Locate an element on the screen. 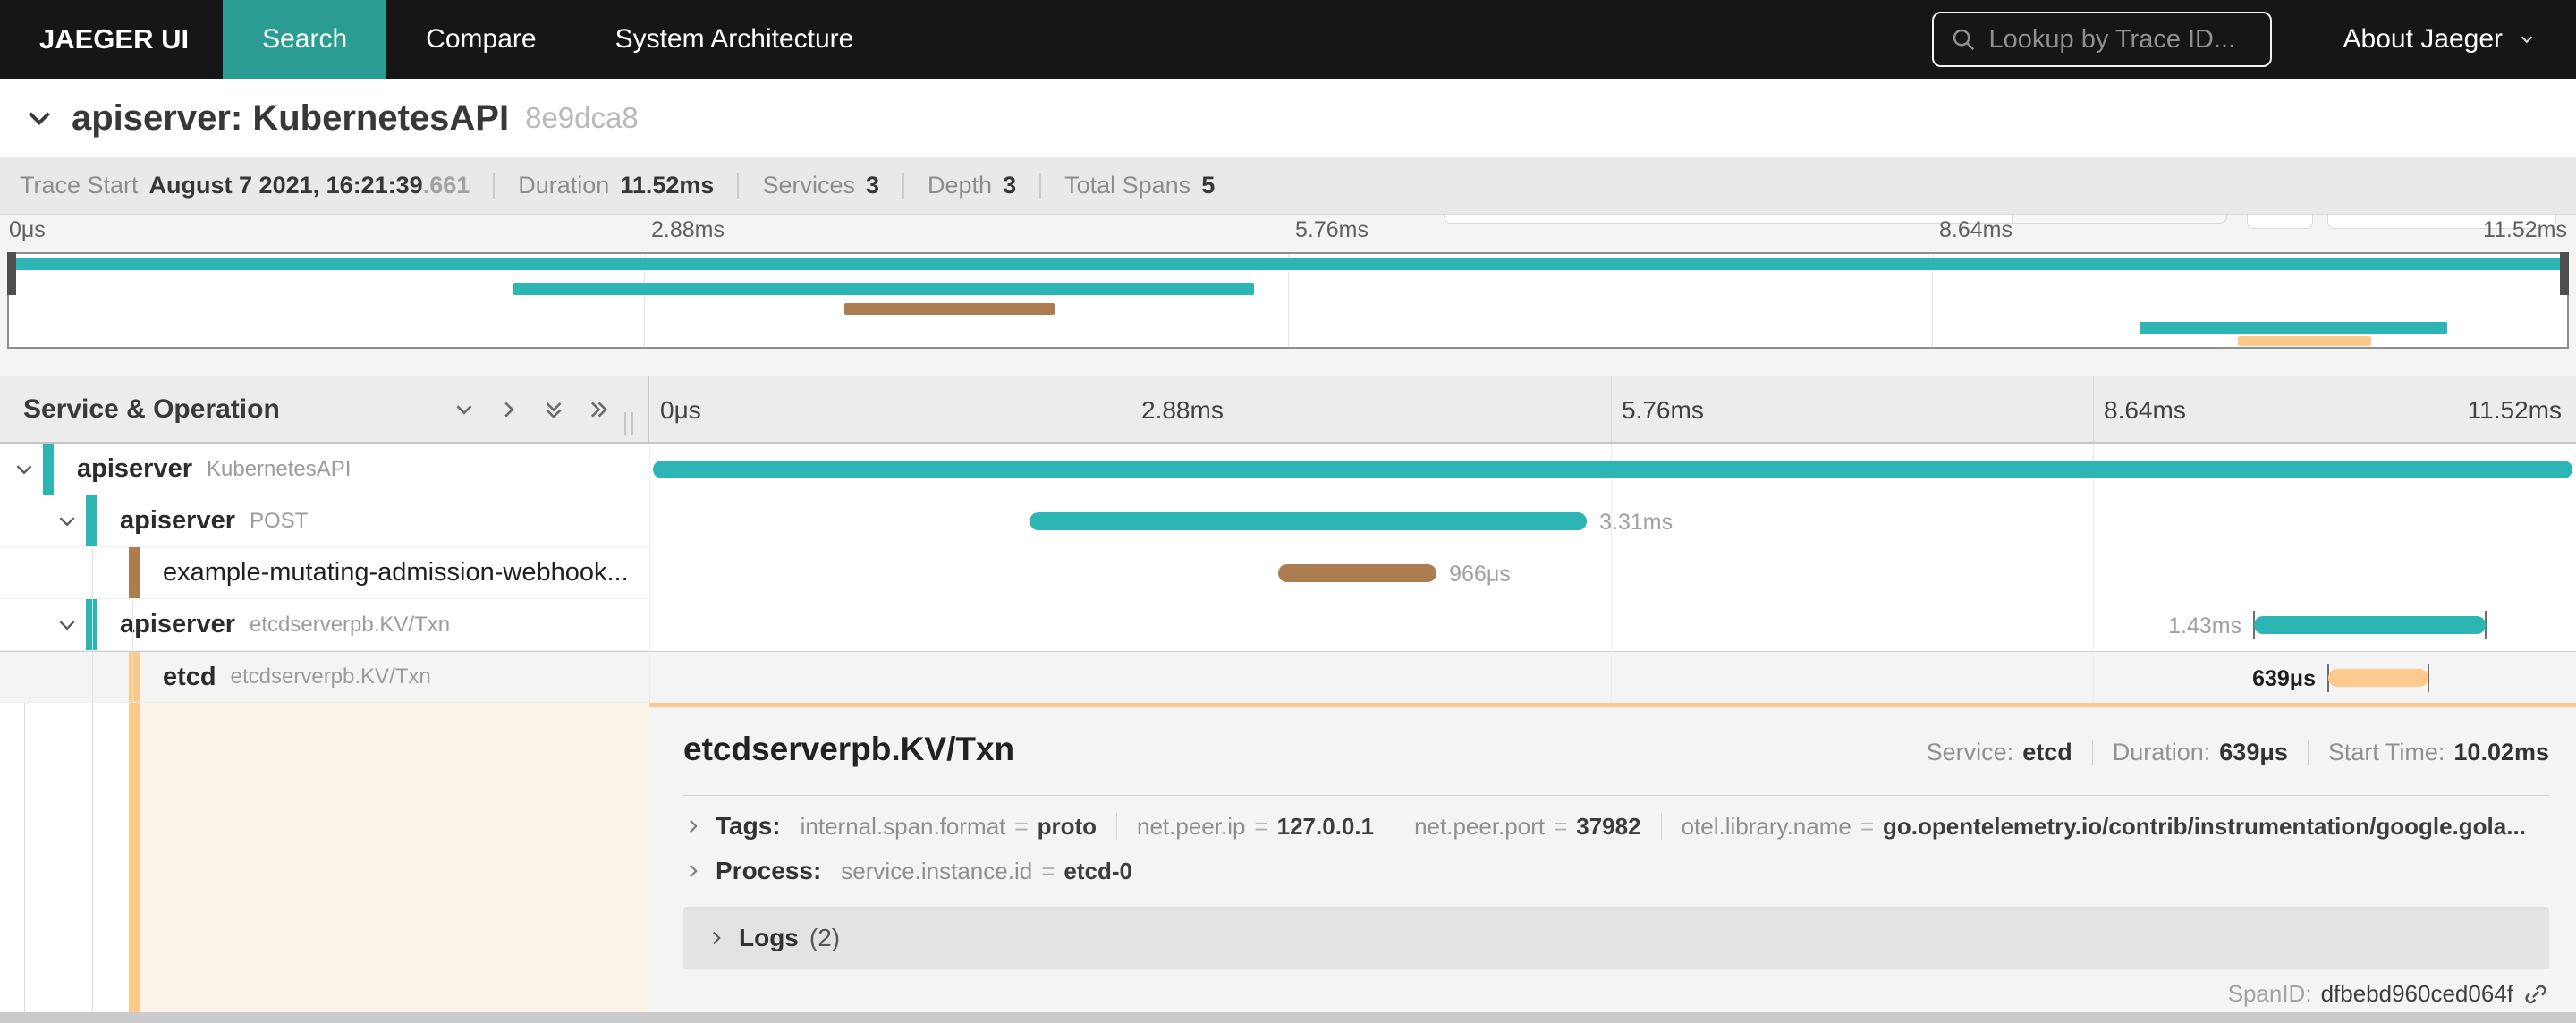  span-row-apiserver-kubernetesapi: apiserver KubernetesAPI is located at coordinates (1288, 469).